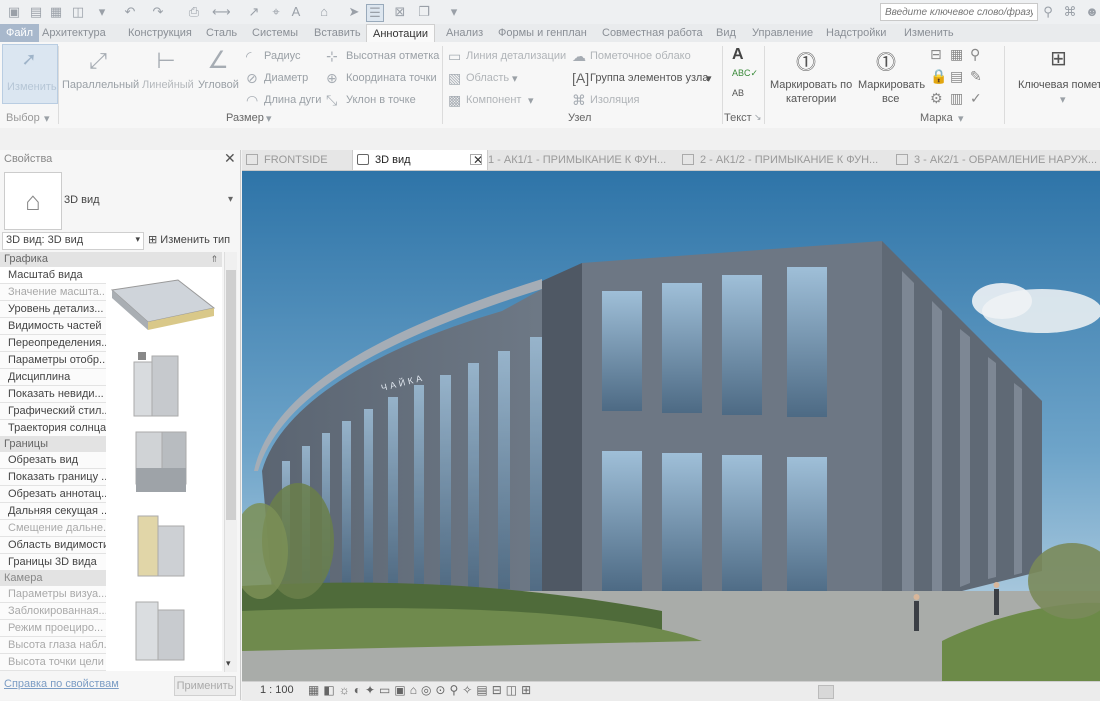 The image size is (1100, 701). I want to click on detail-group-button: Группа элементов узла, so click(649, 78).